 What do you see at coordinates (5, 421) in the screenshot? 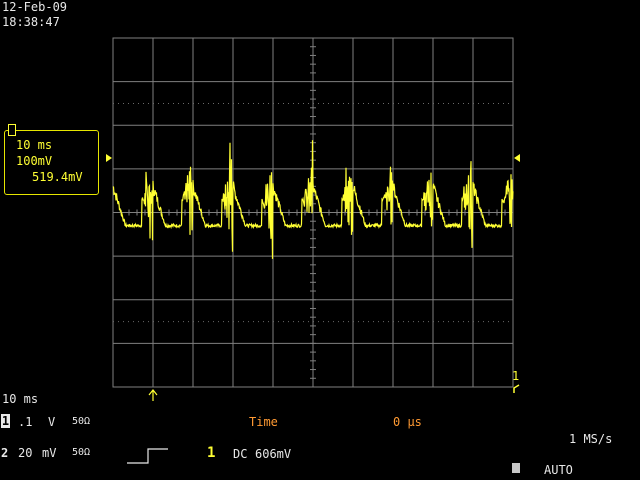
I see `ch1-number-badge: 1` at bounding box center [5, 421].